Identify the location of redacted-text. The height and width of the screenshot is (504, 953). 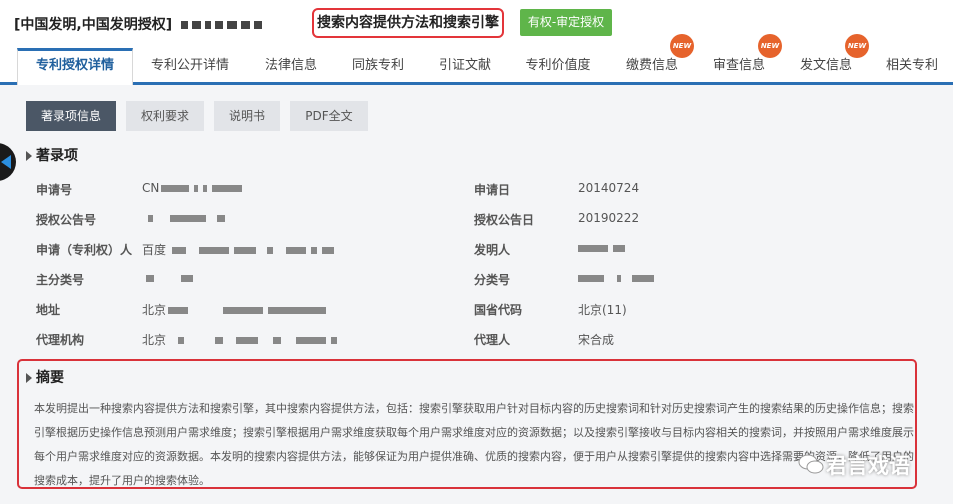
(223, 25).